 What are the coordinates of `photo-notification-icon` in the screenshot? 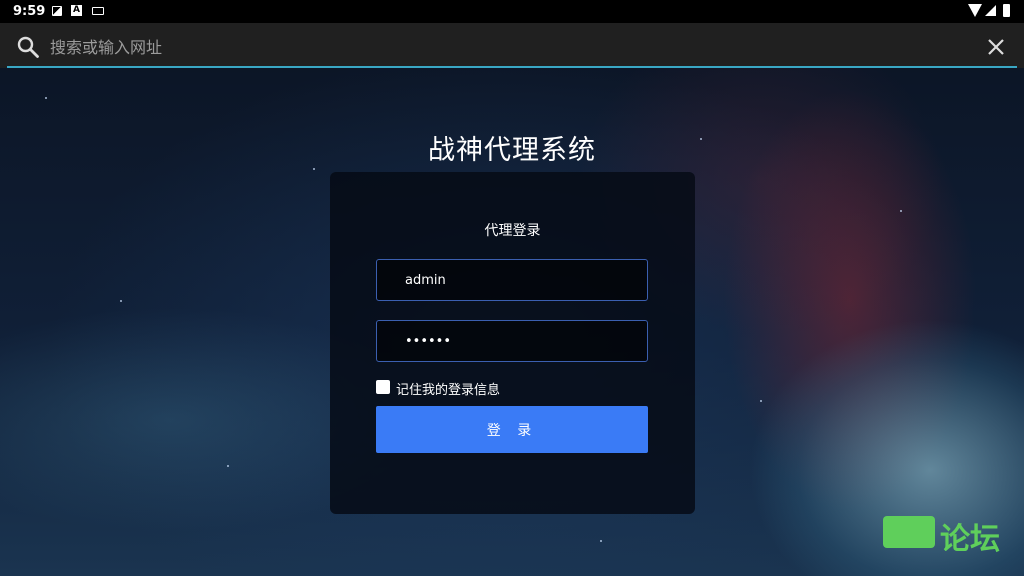 It's located at (57, 11).